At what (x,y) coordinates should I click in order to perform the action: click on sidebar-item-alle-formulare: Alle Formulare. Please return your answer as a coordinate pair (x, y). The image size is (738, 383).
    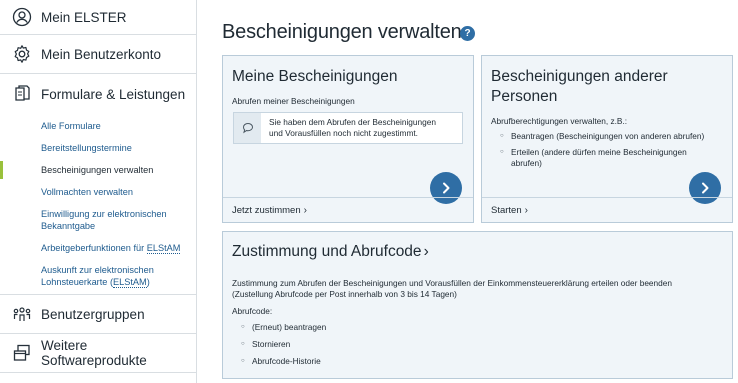
    Looking at the image, I should click on (98, 126).